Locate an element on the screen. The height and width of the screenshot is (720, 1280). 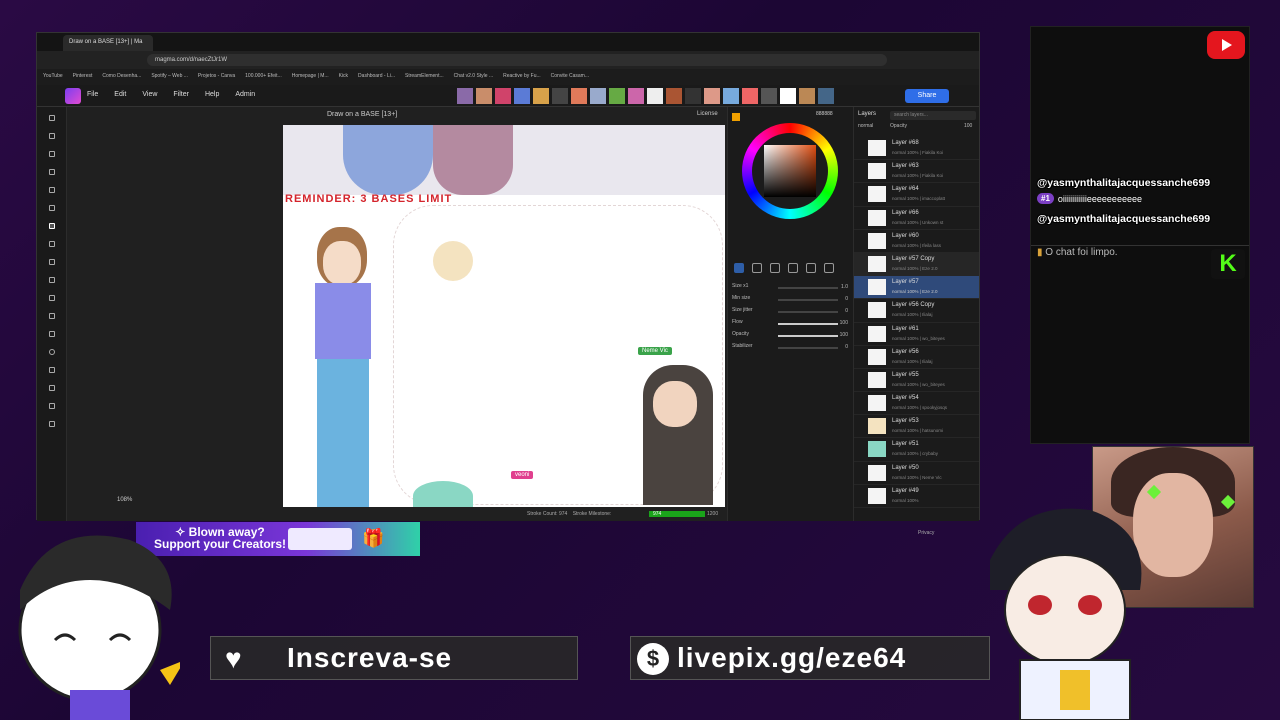
layer-row: Layer #53 normal 100% | hatsunomi is located at coordinates (916, 427).